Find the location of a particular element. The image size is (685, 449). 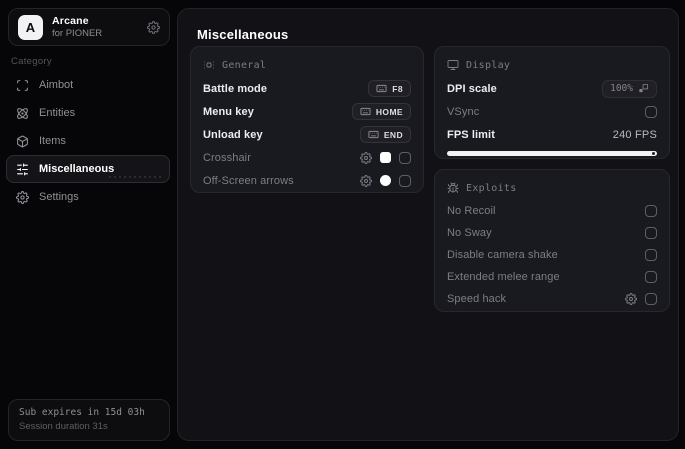

bug-icon is located at coordinates (453, 188).